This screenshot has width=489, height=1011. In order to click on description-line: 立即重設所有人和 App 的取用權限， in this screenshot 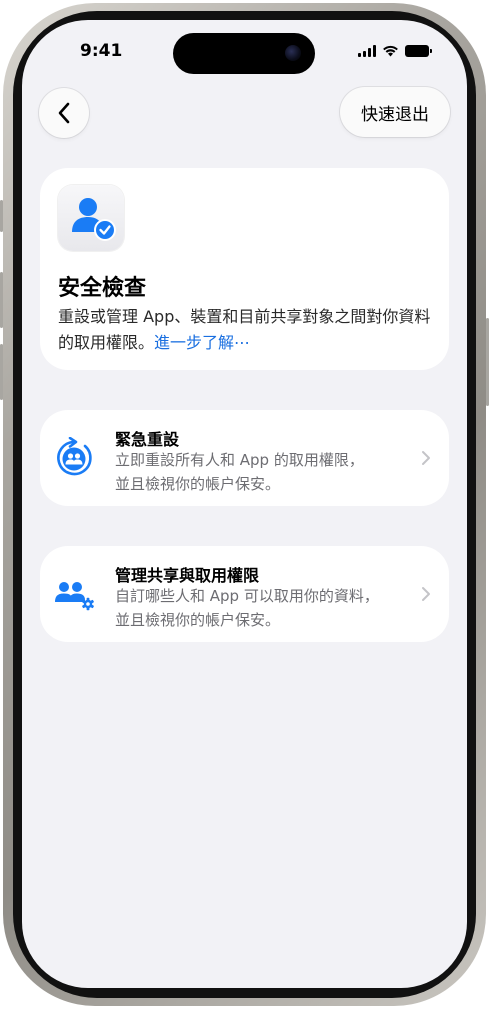, I will do `click(239, 460)`.